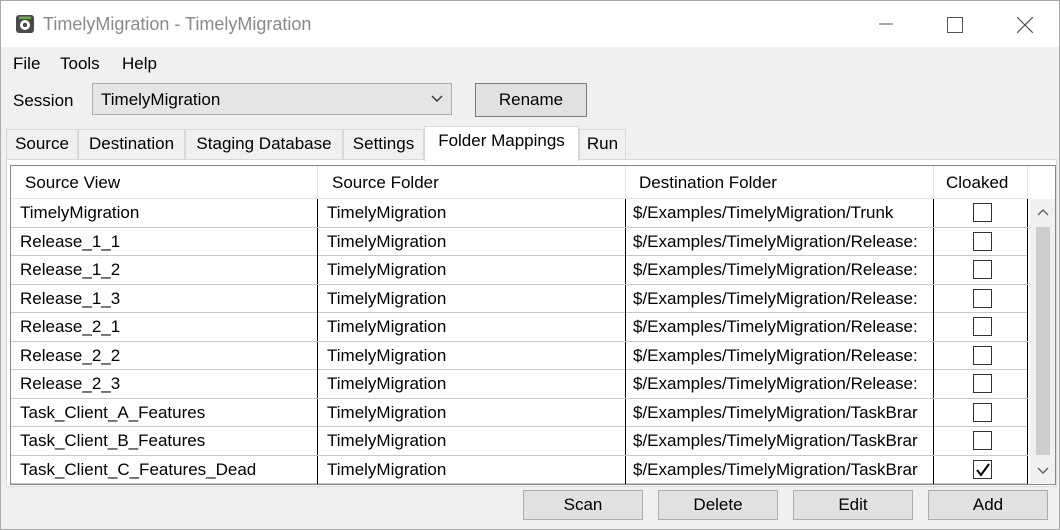 The image size is (1060, 530). I want to click on column-header-source-view: Source View, so click(164, 182).